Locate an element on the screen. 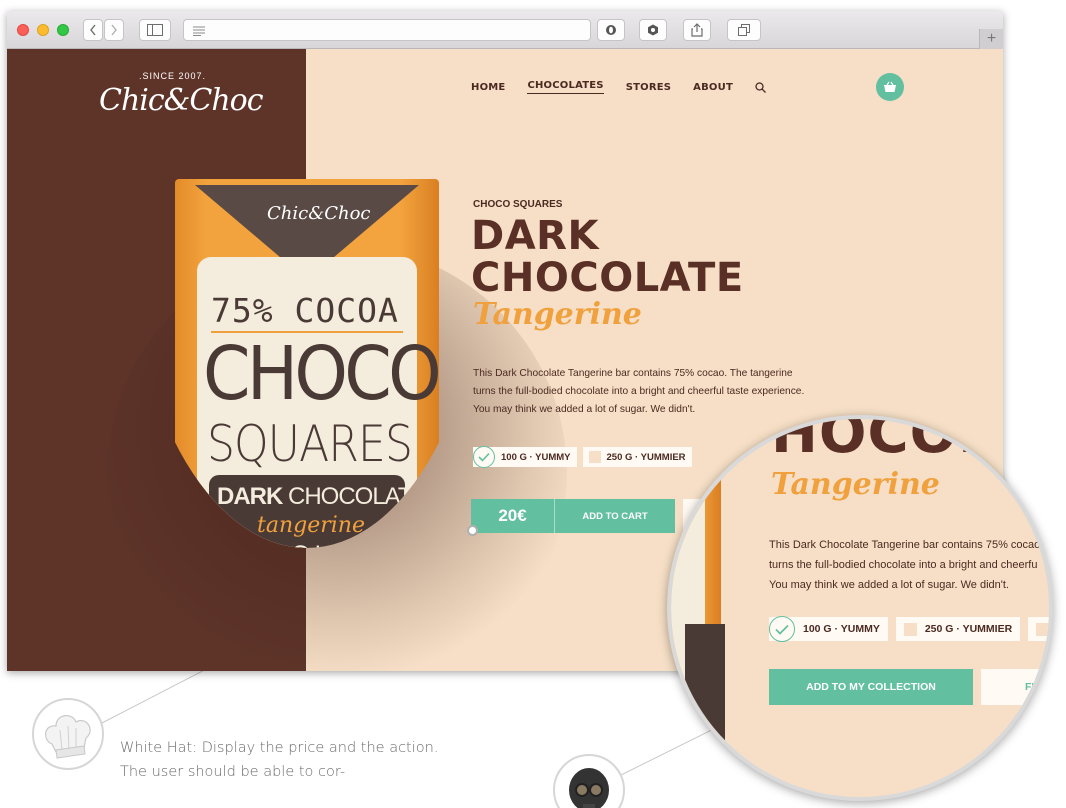  forward-button is located at coordinates (114, 30).